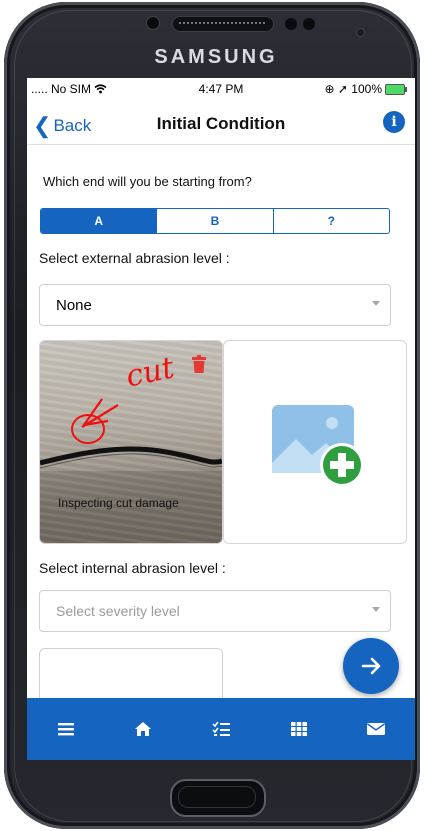  I want to click on navigation-bar: ❮ Back Initial Condition i, so click(221, 122).